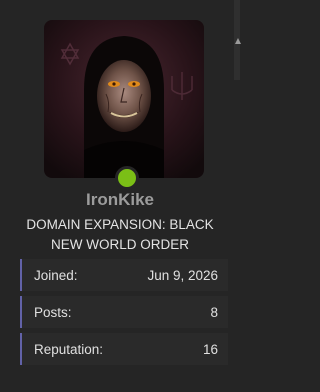 Image resolution: width=320 pixels, height=392 pixels. Describe the element at coordinates (120, 224) in the screenshot. I see `user-title-line: DOMAIN EXPANSION: BLACK` at that location.